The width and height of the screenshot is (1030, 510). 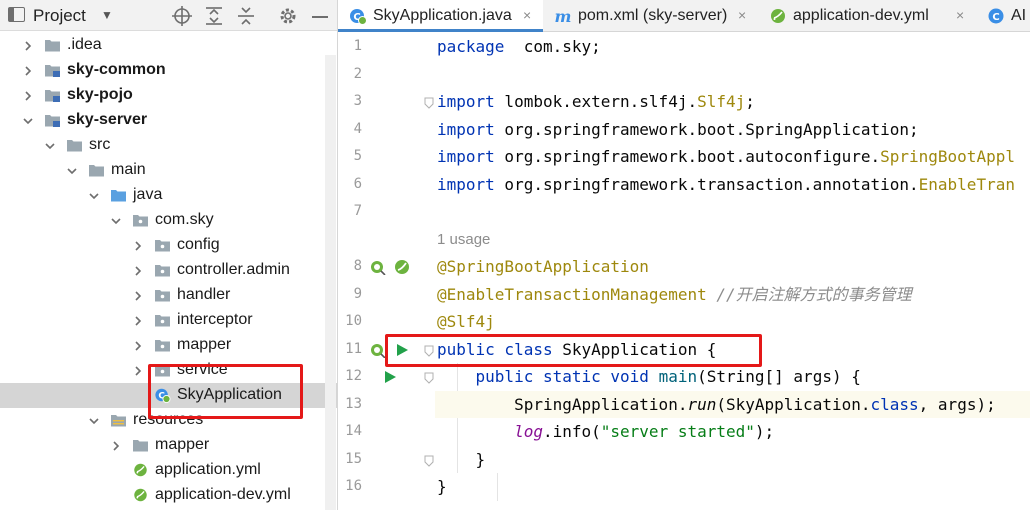 What do you see at coordinates (596, 101) in the screenshot?
I see `code-token: lombok.extern.slf4j.` at bounding box center [596, 101].